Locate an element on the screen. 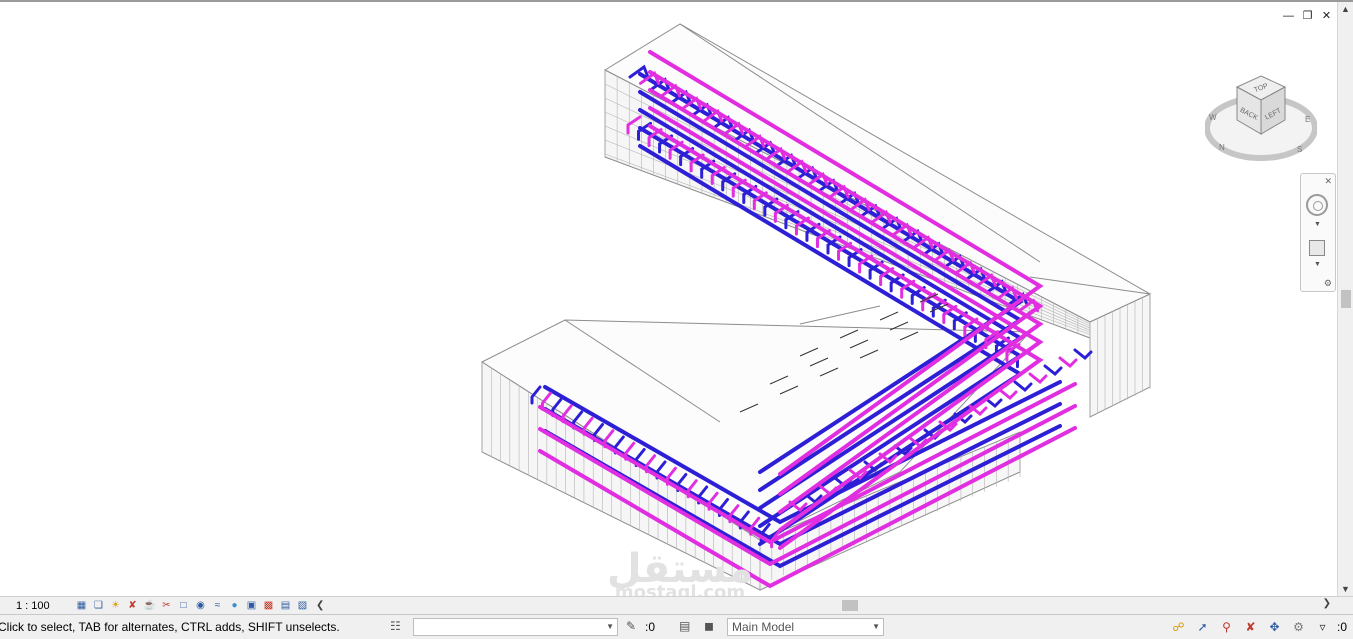 This screenshot has width=1353, height=639. worksharing-display-icon: ▤ is located at coordinates (285, 605).